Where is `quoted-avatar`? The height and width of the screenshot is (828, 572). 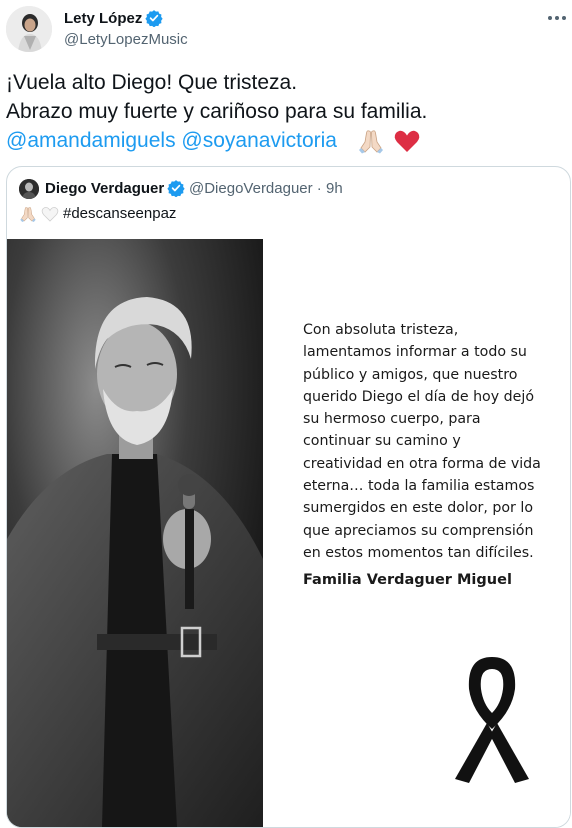
quoted-avatar is located at coordinates (29, 189).